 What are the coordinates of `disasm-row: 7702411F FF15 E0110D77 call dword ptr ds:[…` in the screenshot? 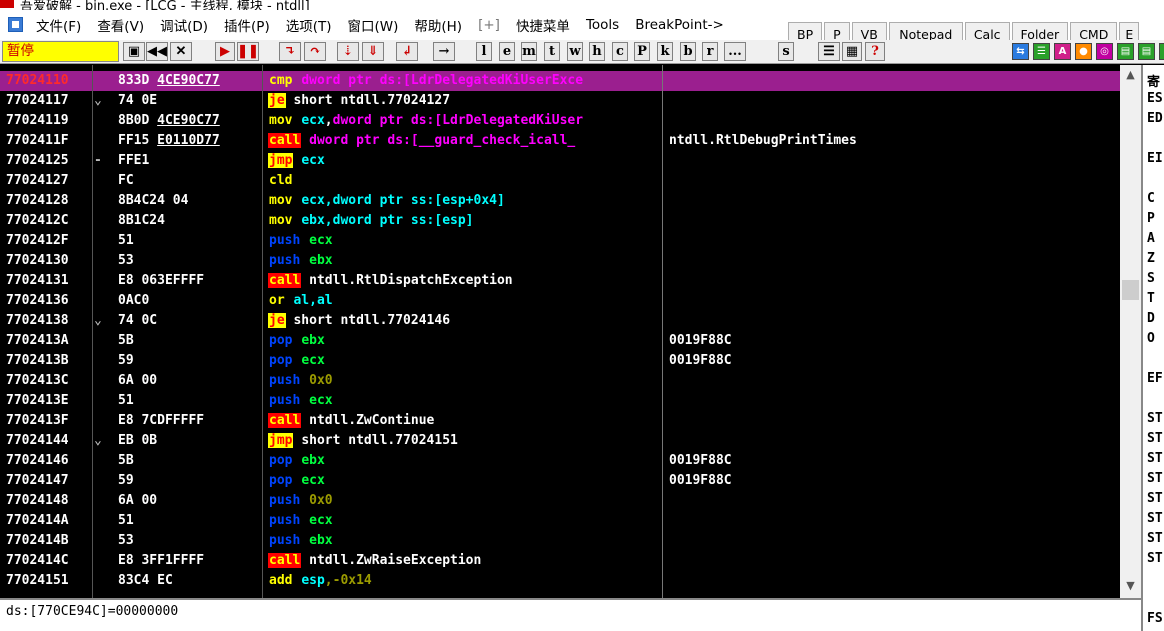 It's located at (570, 141).